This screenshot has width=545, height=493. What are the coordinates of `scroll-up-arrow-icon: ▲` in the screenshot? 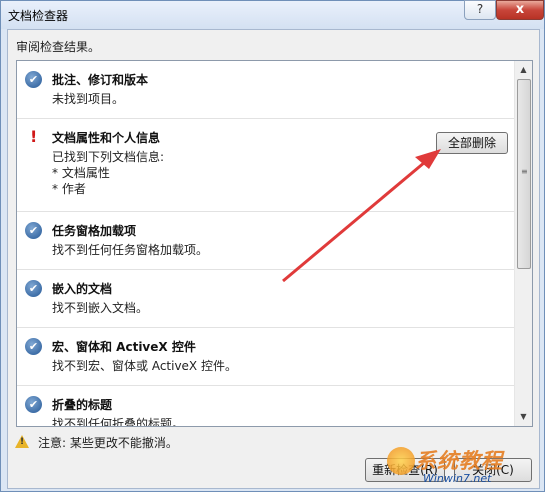 It's located at (523, 70).